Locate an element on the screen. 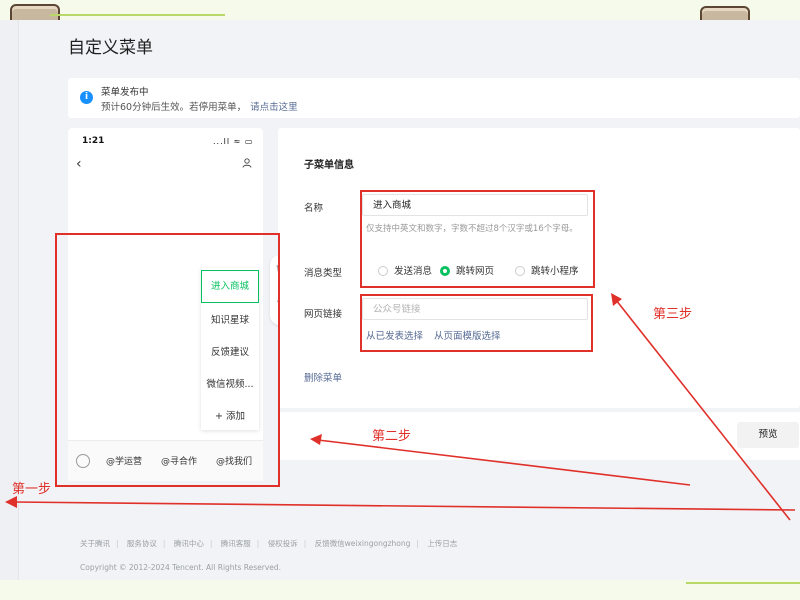 The height and width of the screenshot is (600, 800). step-2-label: 第二步 is located at coordinates (392, 436).